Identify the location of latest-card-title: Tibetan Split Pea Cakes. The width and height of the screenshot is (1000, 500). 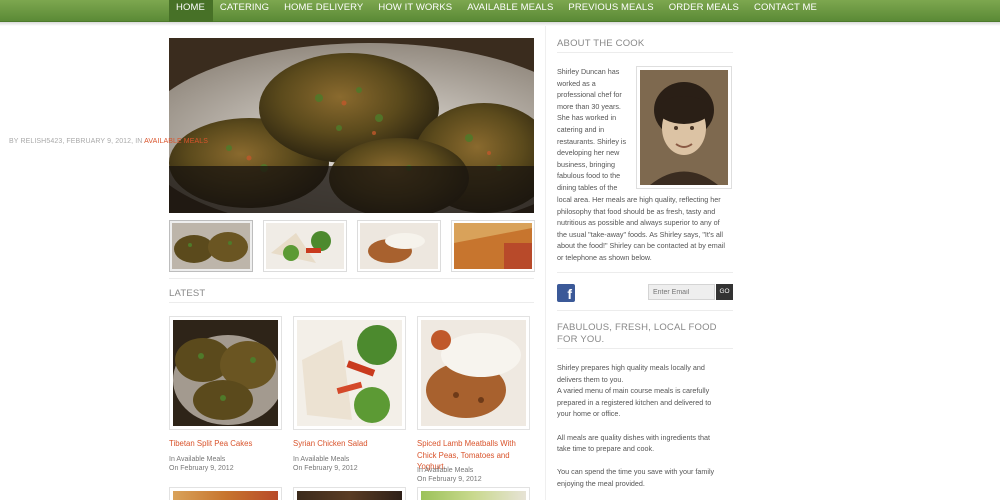
(228, 444).